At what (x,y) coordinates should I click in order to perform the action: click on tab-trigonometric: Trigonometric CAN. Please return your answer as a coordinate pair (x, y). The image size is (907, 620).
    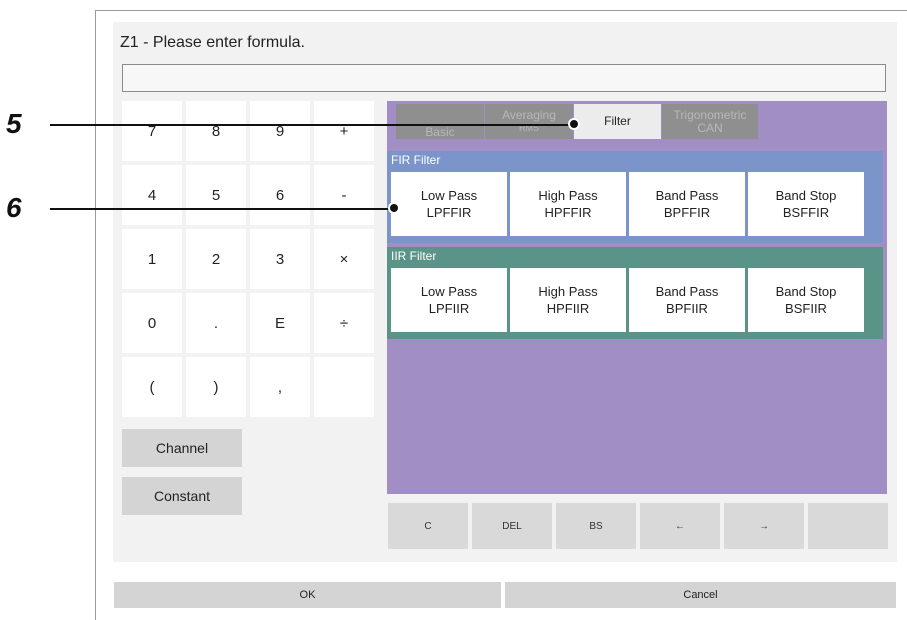
    Looking at the image, I should click on (710, 121).